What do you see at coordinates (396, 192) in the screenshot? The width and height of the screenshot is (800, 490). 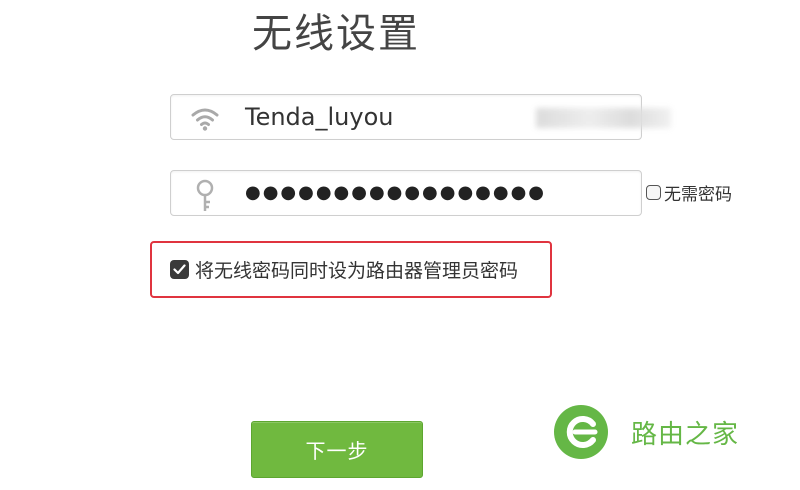 I see `password-value: ●●●●●●●●●●●●●●●●●` at bounding box center [396, 192].